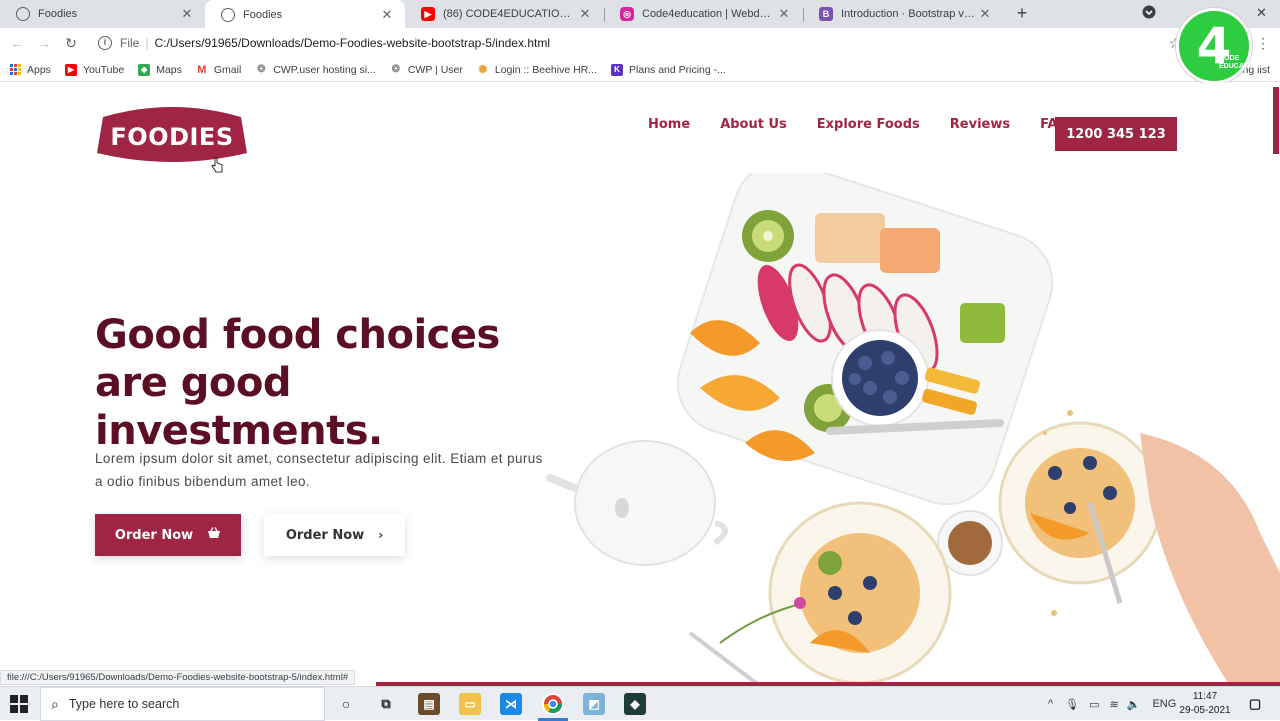 The height and width of the screenshot is (721, 1280). I want to click on window-close-icon: ✕, so click(1261, 13).